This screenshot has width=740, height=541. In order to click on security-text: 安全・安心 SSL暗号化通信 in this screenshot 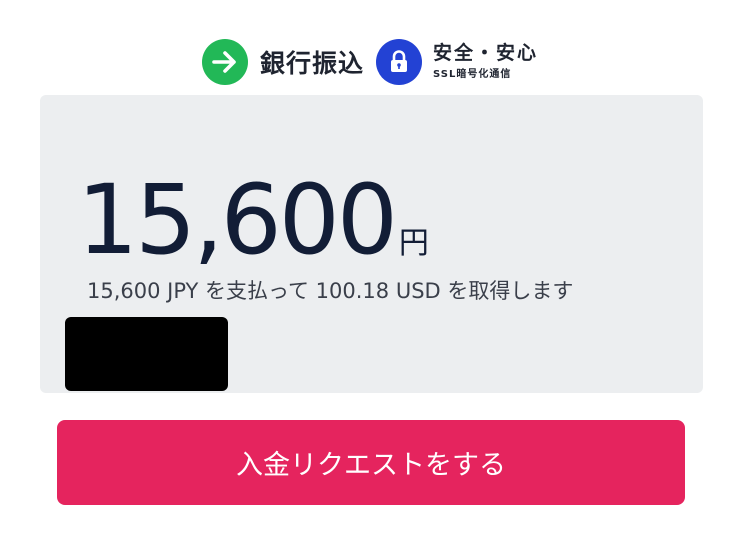, I will do `click(485, 62)`.